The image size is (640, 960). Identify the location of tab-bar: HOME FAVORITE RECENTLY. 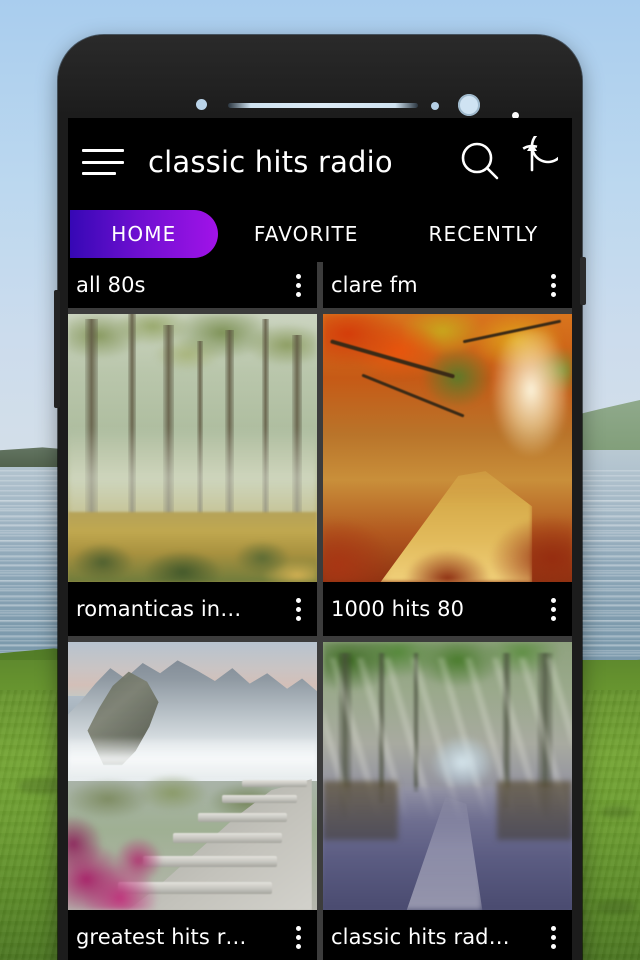
(320, 234).